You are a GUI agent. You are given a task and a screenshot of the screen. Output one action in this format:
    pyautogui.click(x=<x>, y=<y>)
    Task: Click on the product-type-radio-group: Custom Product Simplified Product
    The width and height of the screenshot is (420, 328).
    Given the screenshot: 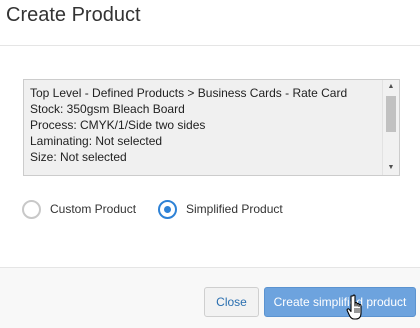 What is the action you would take?
    pyautogui.click(x=172, y=209)
    